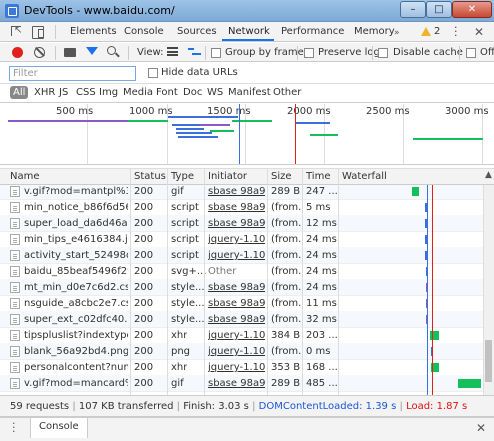  What do you see at coordinates (487, 52) in the screenshot?
I see `offline-label: Offli` at bounding box center [487, 52].